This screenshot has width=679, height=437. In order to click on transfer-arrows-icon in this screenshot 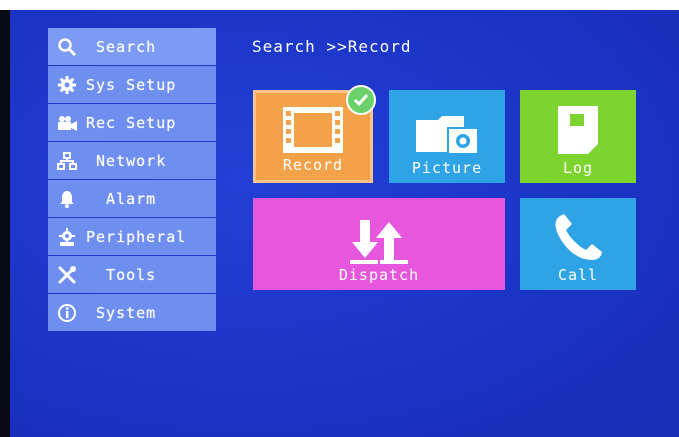, I will do `click(379, 243)`.